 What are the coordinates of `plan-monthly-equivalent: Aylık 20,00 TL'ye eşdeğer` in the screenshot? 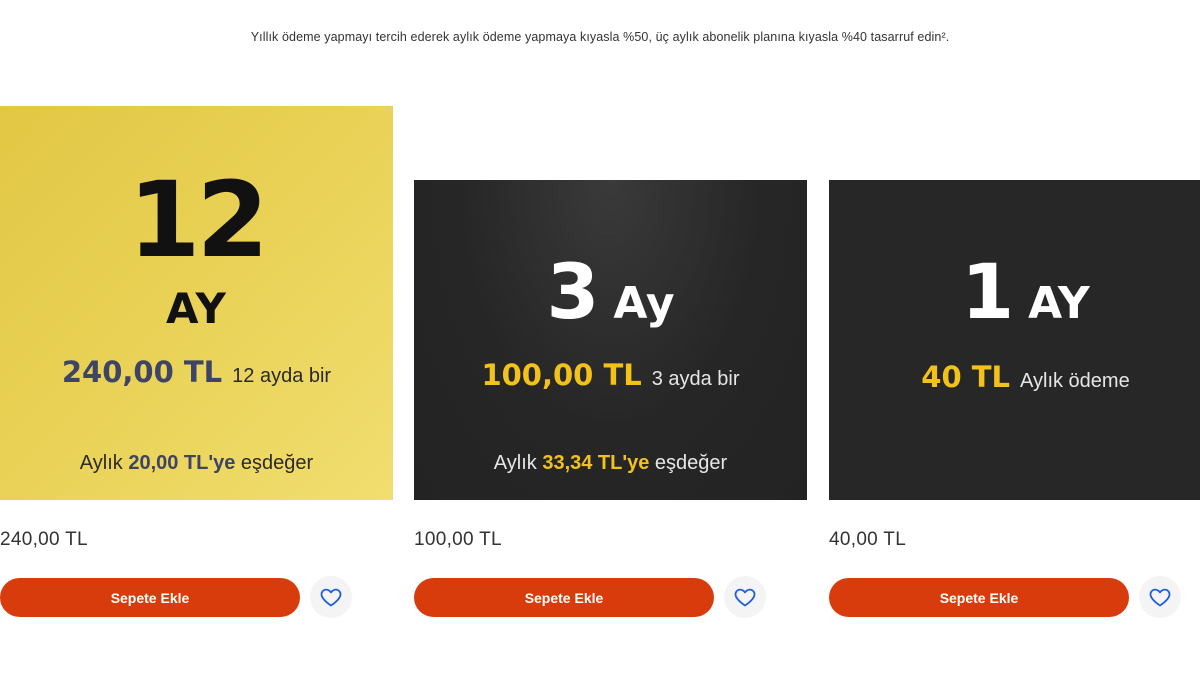 It's located at (196, 463).